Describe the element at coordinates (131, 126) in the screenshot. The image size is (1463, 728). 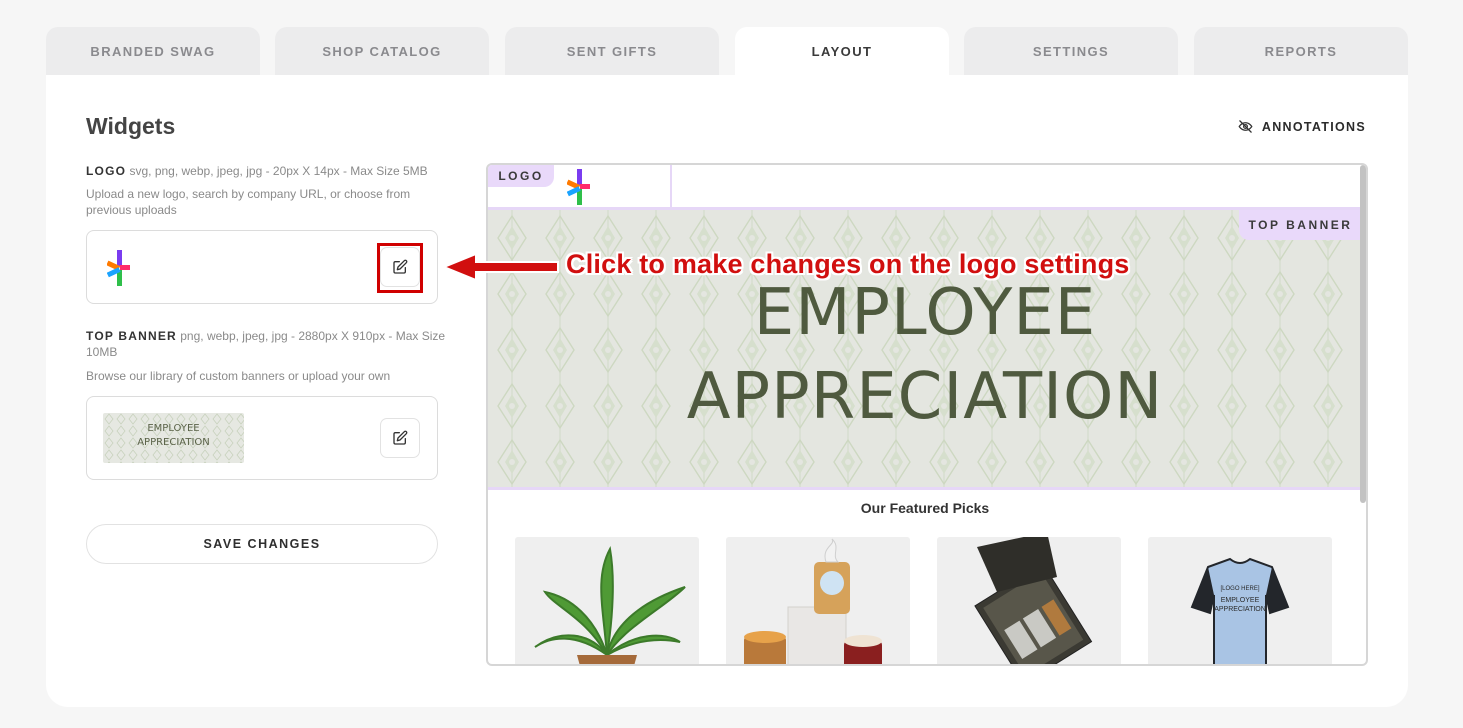
I see `widgets-title: Widgets` at that location.